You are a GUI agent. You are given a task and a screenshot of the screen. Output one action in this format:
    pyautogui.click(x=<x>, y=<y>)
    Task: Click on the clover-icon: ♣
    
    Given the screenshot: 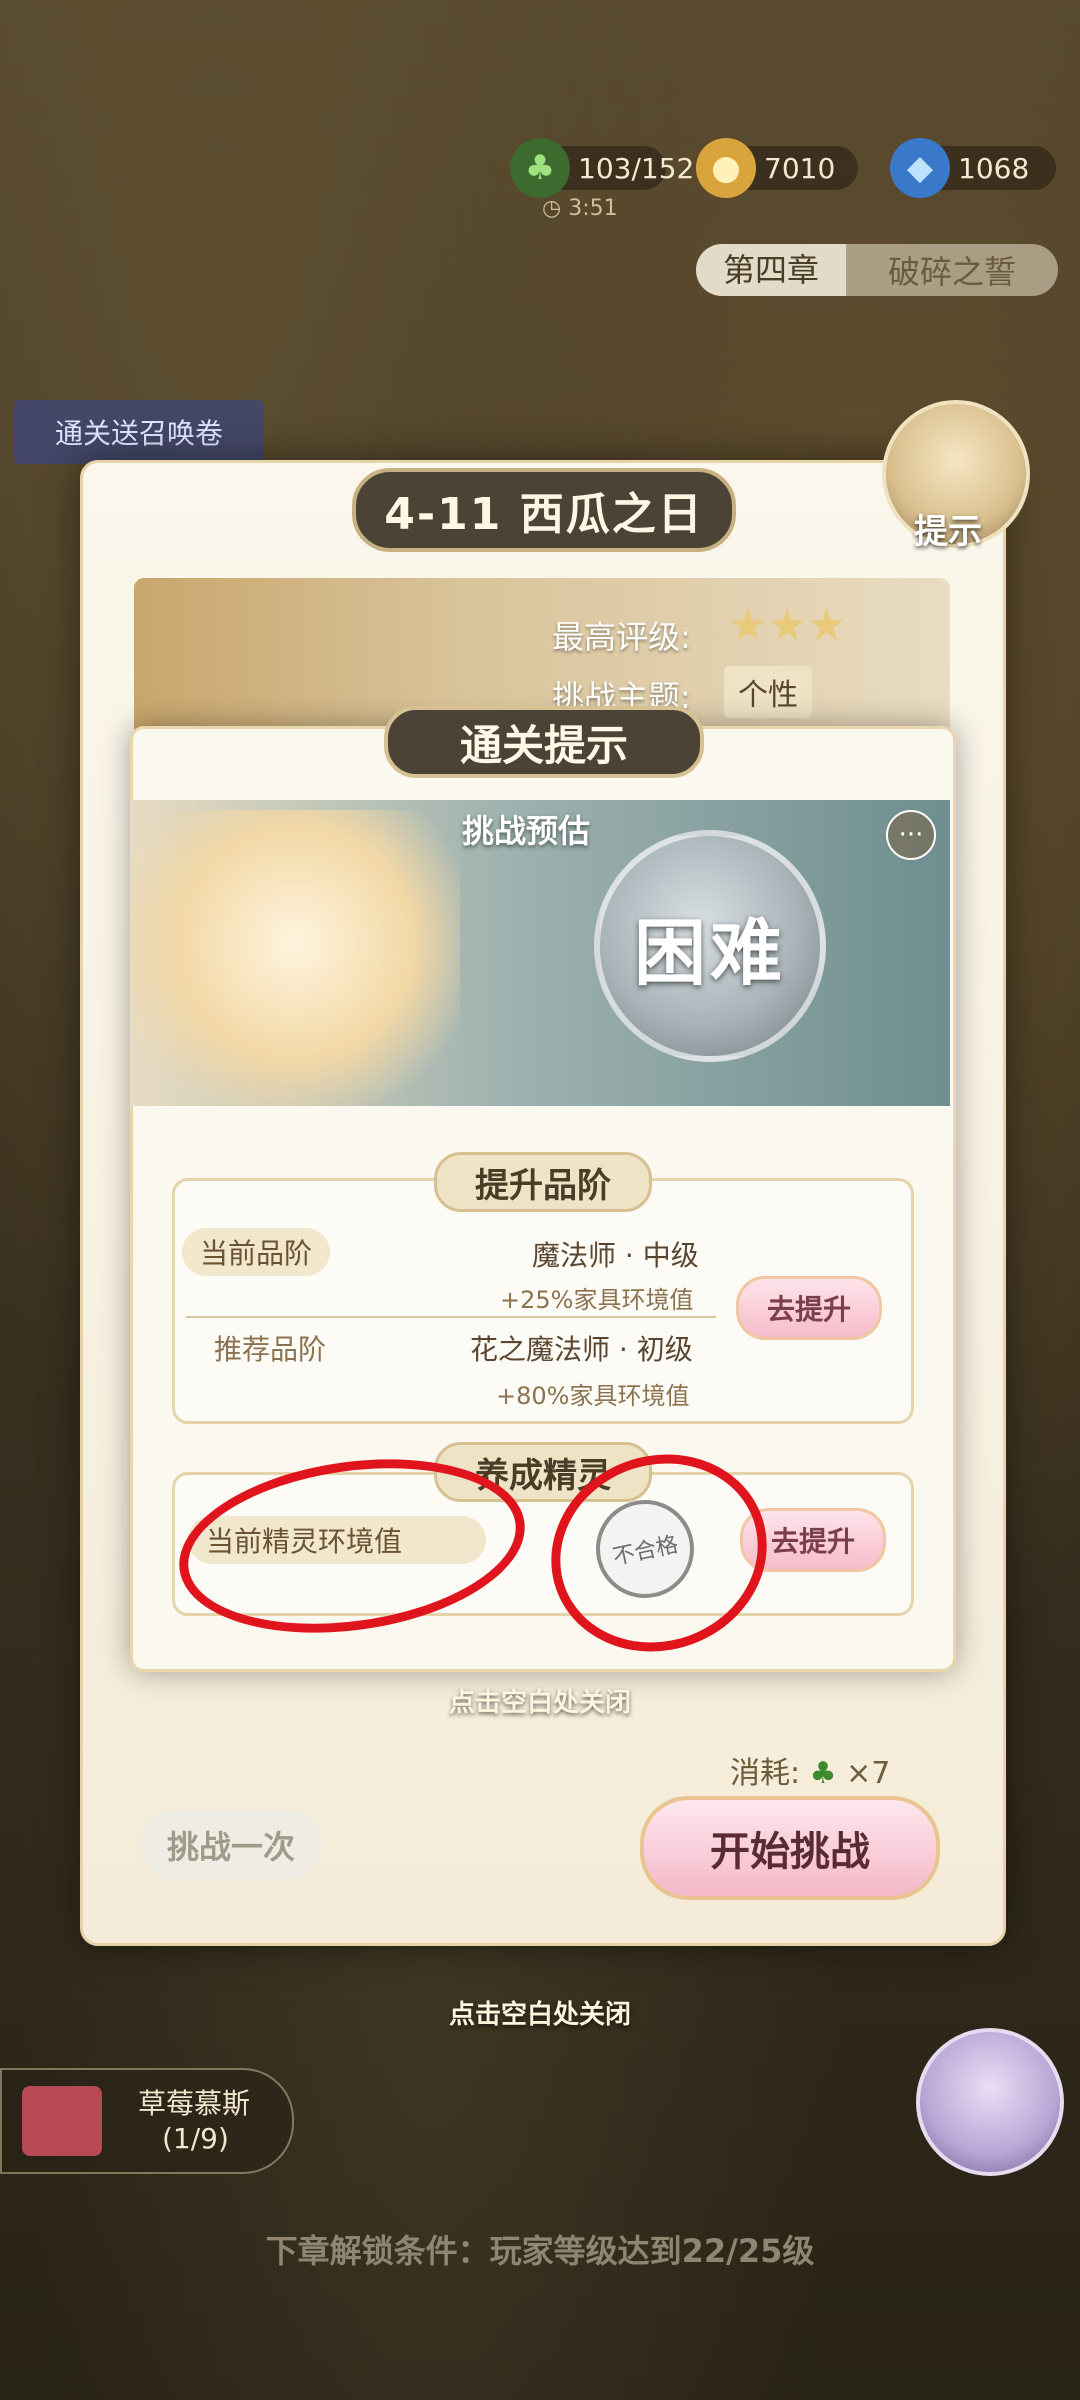 What is the action you would take?
    pyautogui.click(x=540, y=168)
    